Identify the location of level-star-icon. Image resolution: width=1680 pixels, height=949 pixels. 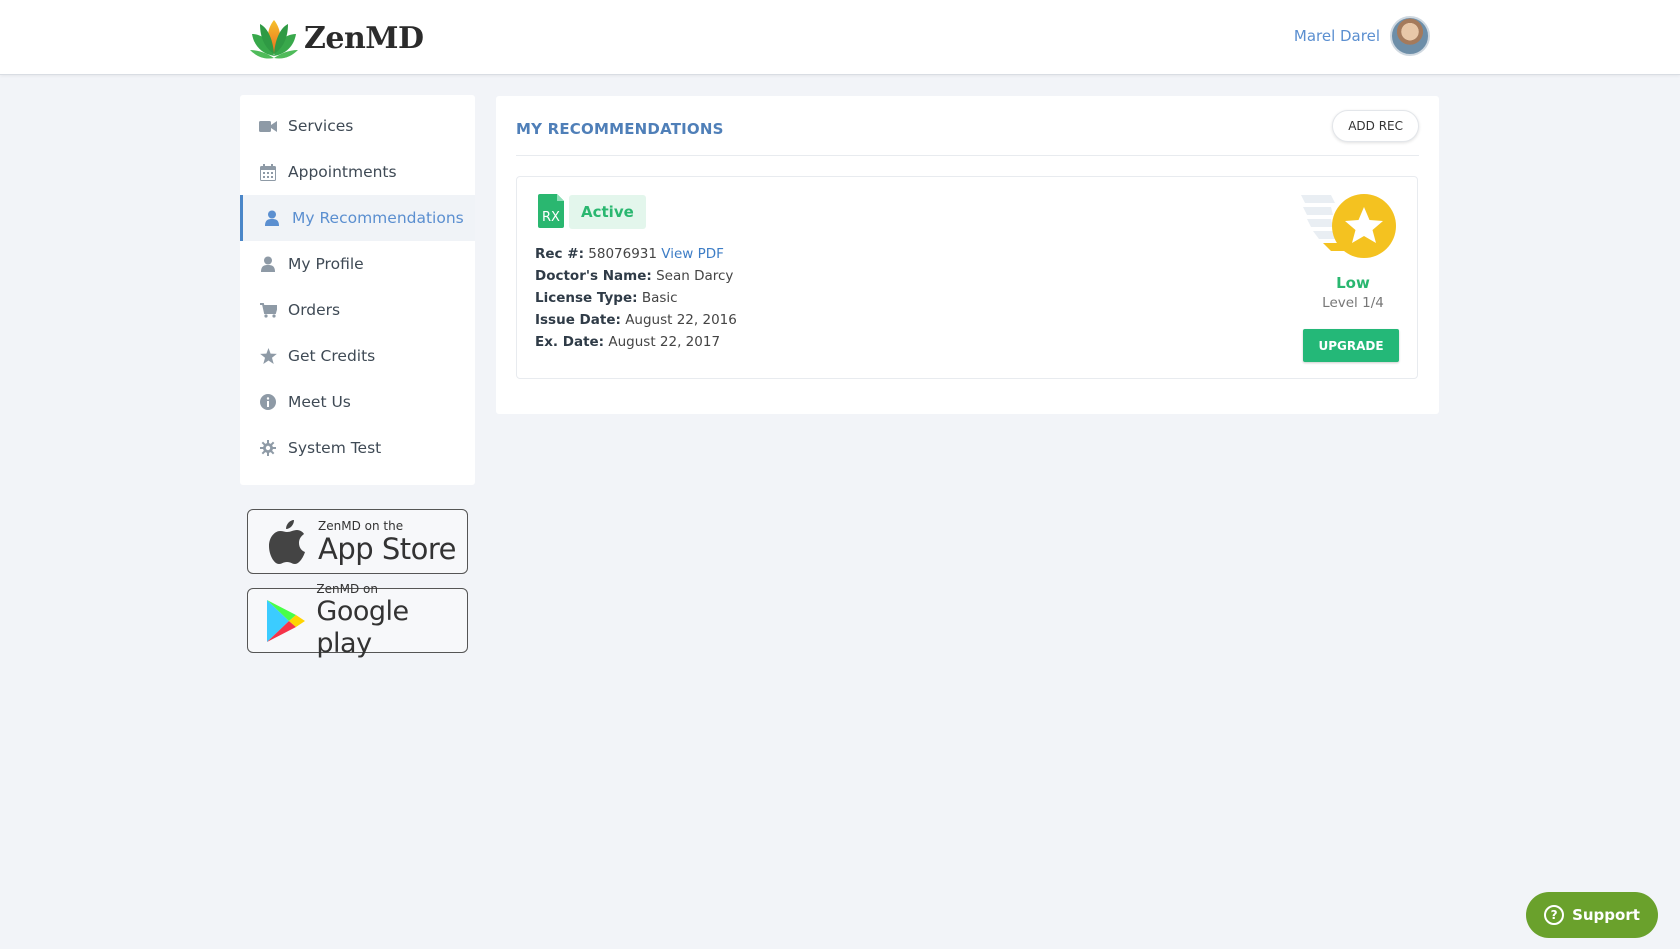
(1348, 226).